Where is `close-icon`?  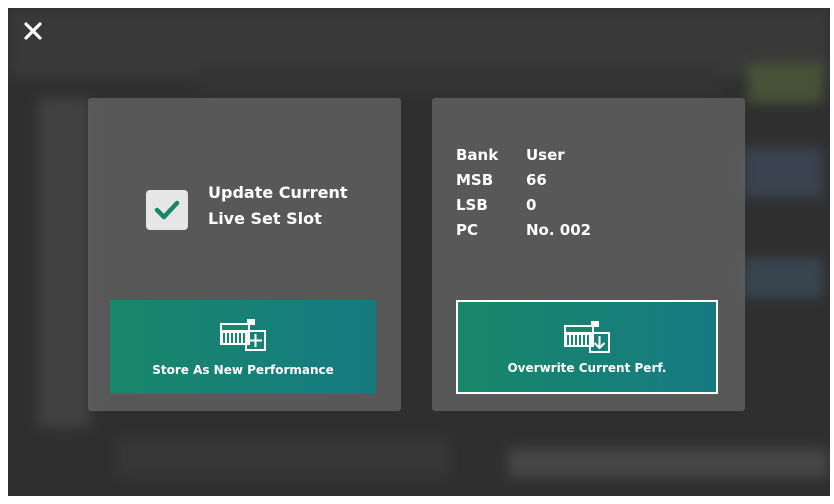 close-icon is located at coordinates (33, 31).